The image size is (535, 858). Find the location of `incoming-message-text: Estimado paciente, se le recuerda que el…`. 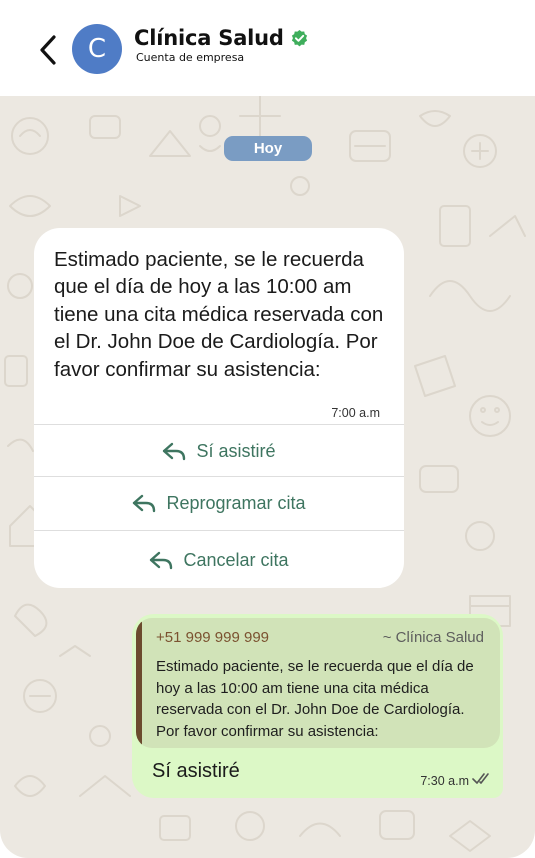

incoming-message-text: Estimado paciente, se le recuerda que el… is located at coordinates (219, 314).